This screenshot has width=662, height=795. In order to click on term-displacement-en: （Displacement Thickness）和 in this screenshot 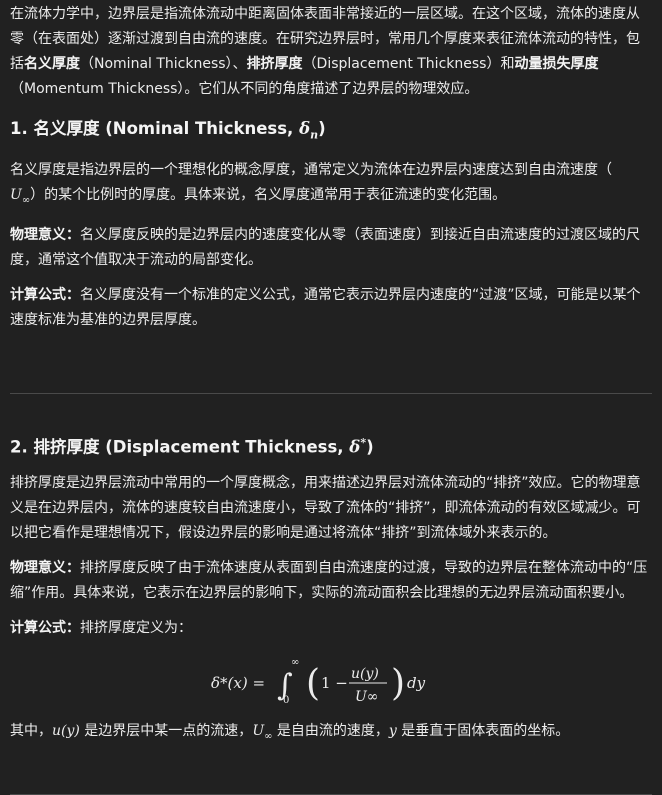, I will do `click(408, 64)`.